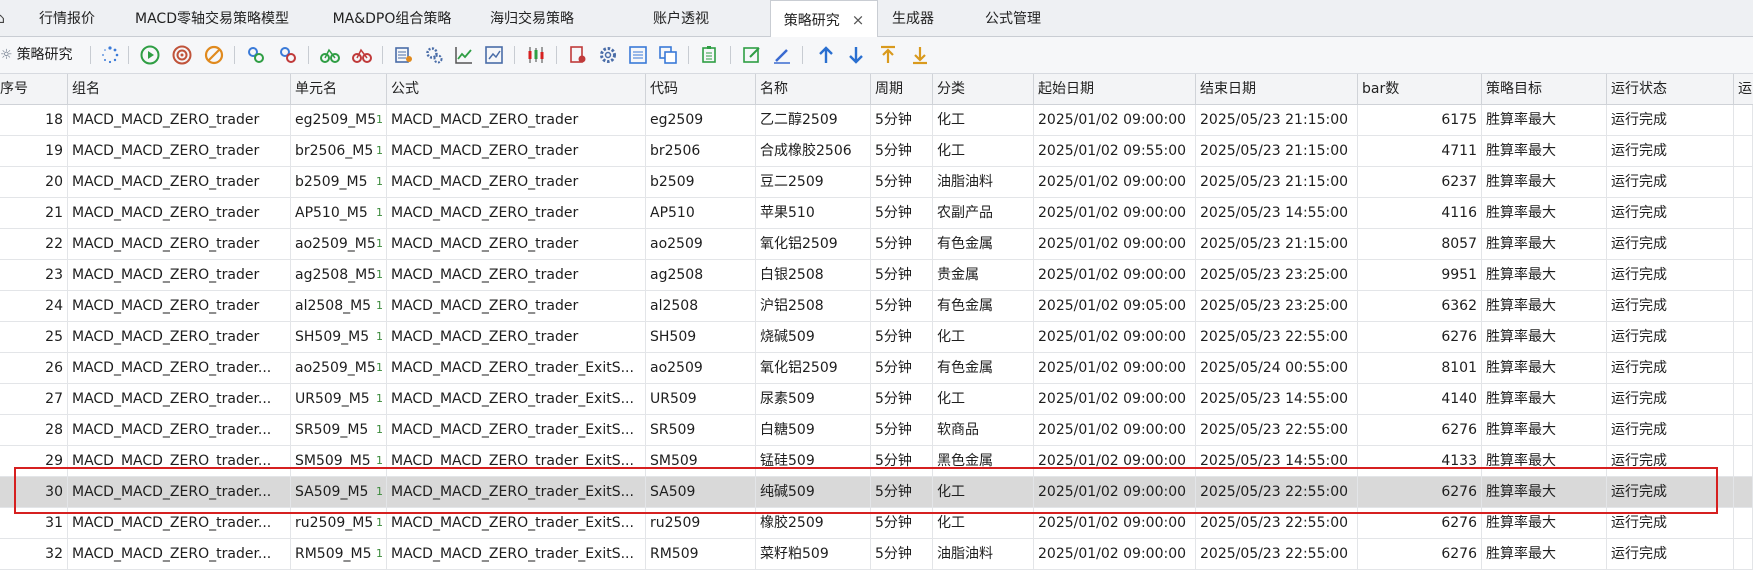  What do you see at coordinates (752, 55) in the screenshot?
I see `edit-icon` at bounding box center [752, 55].